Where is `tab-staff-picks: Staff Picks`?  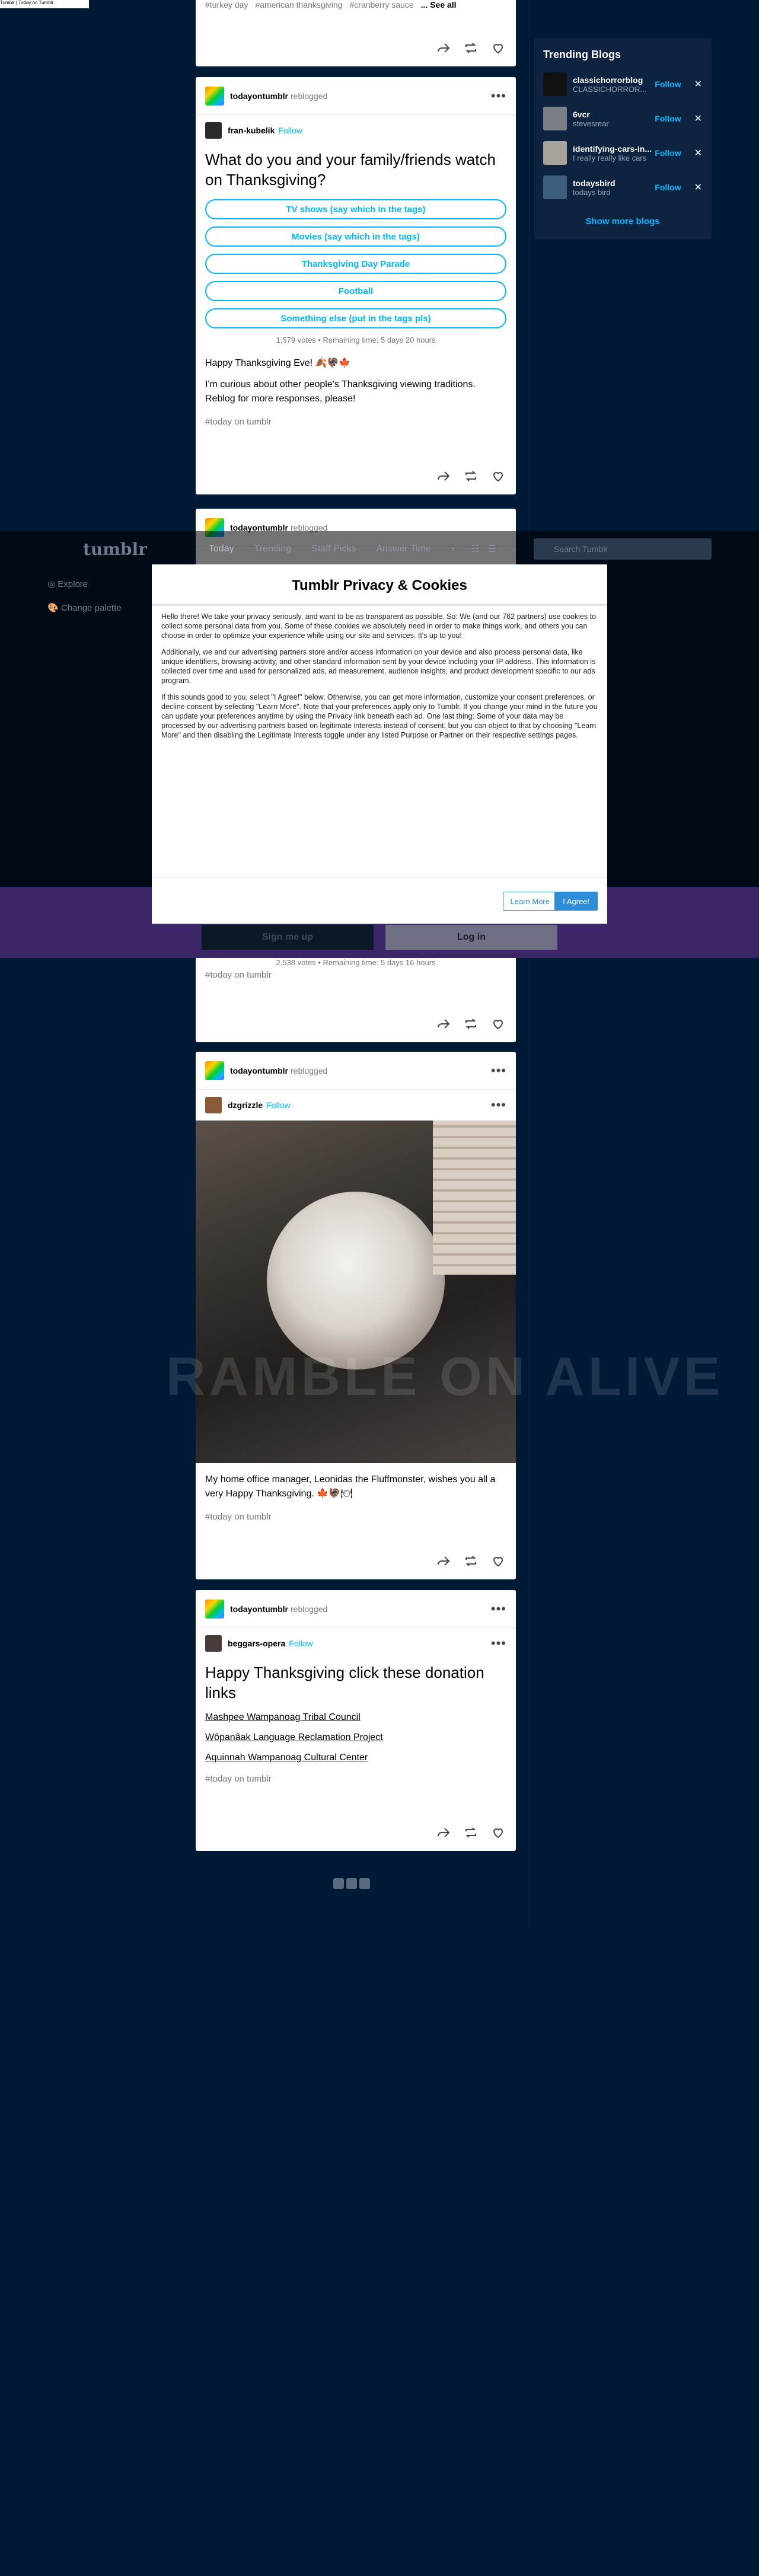
tab-staff-picks: Staff Picks is located at coordinates (333, 549).